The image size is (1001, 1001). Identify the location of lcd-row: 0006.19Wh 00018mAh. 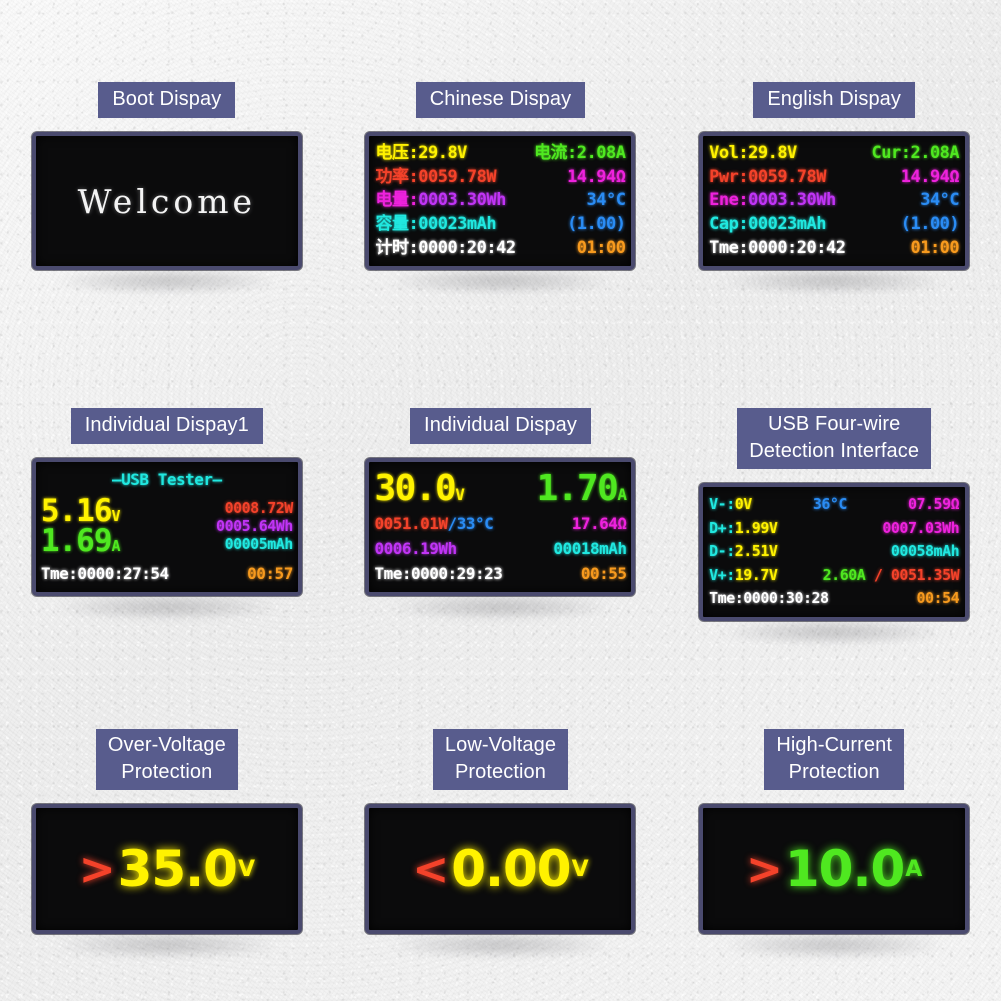
(500, 549).